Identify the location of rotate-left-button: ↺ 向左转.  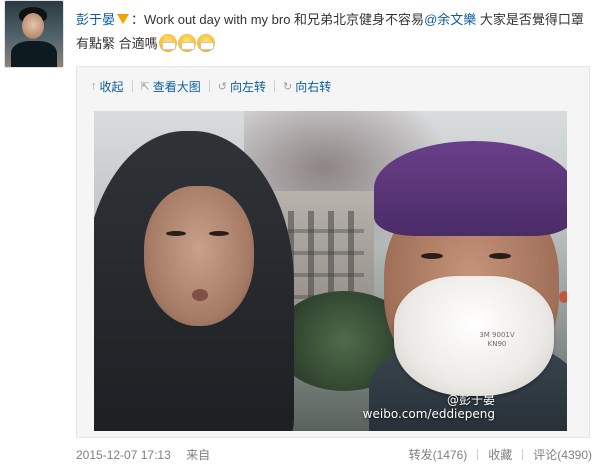
(242, 86).